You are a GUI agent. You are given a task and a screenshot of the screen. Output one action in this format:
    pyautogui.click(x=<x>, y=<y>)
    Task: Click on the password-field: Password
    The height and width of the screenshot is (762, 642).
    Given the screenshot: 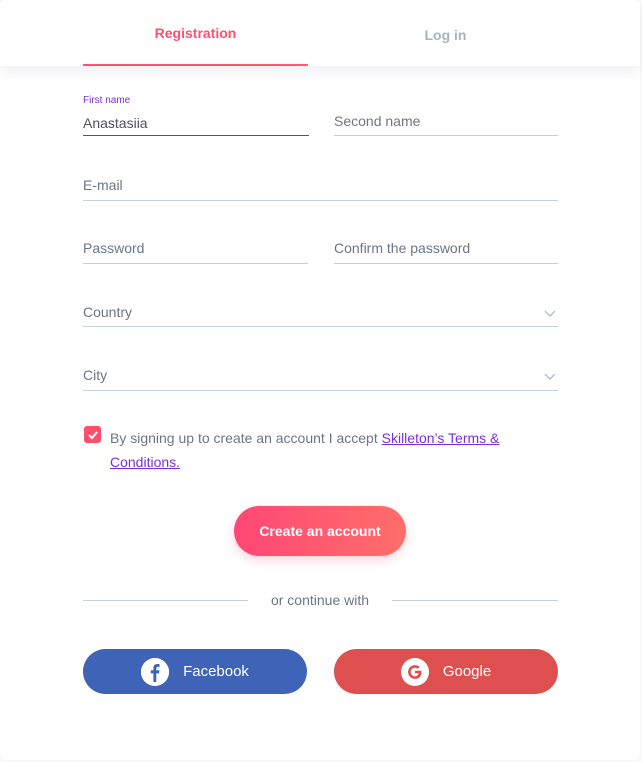 What is the action you would take?
    pyautogui.click(x=195, y=243)
    